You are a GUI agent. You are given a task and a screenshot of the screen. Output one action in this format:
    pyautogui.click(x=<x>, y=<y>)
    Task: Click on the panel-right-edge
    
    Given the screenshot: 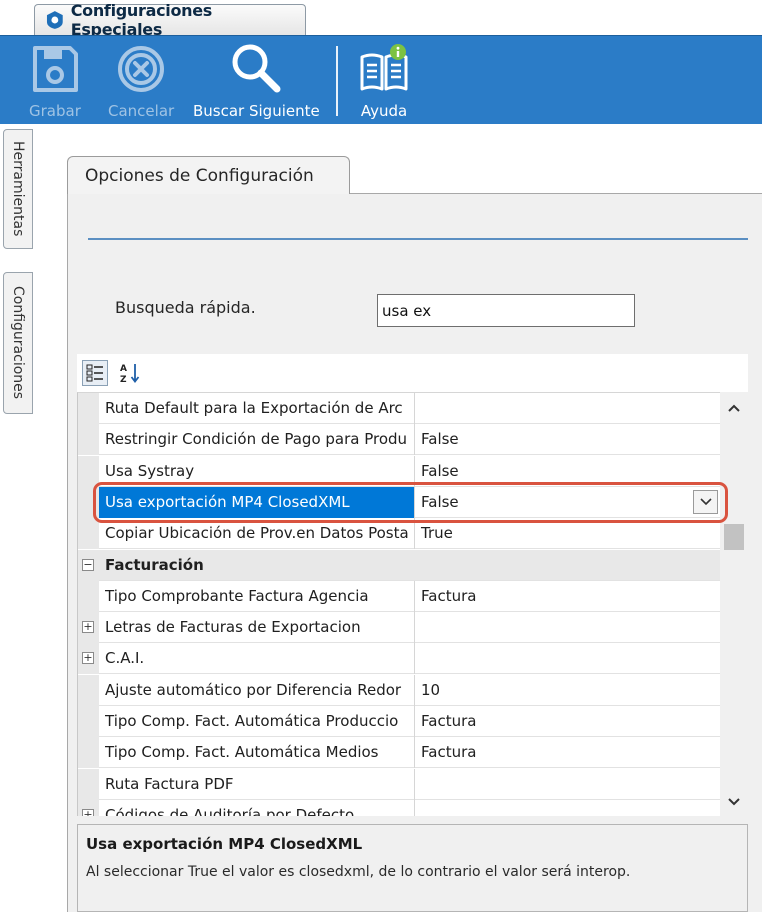 What is the action you would take?
    pyautogui.click(x=755, y=633)
    